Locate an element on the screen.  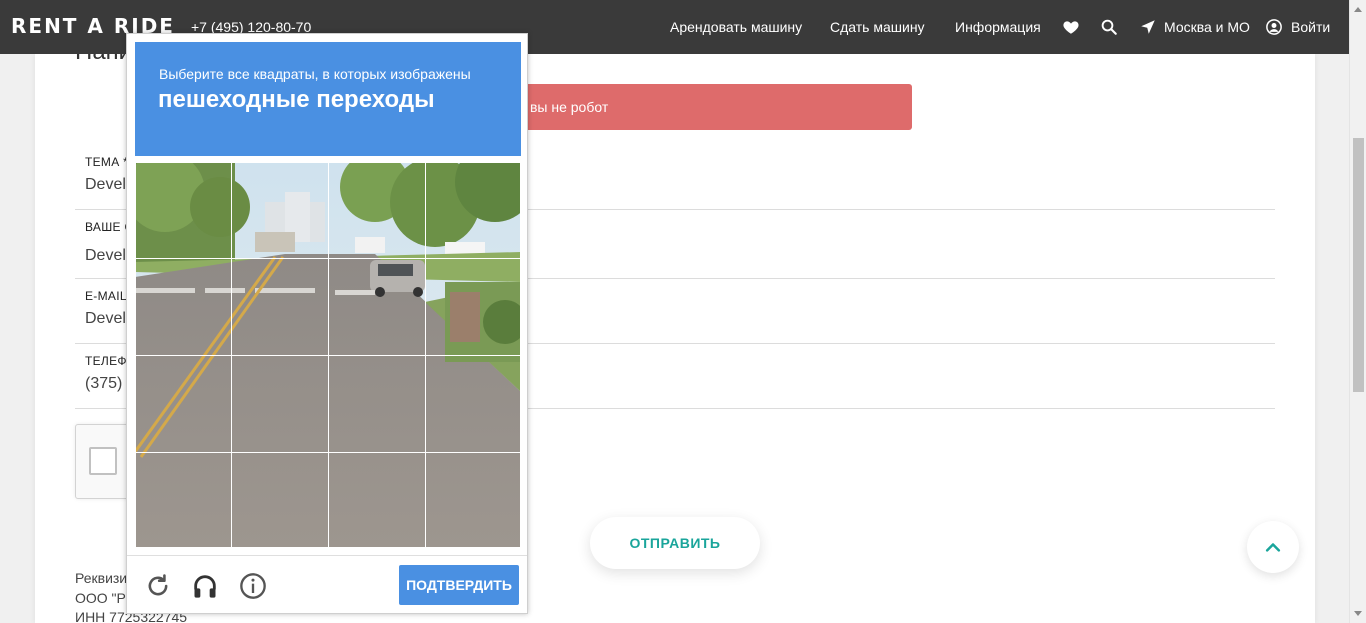
scroll-down-arrow-icon is located at coordinates (1358, 613).